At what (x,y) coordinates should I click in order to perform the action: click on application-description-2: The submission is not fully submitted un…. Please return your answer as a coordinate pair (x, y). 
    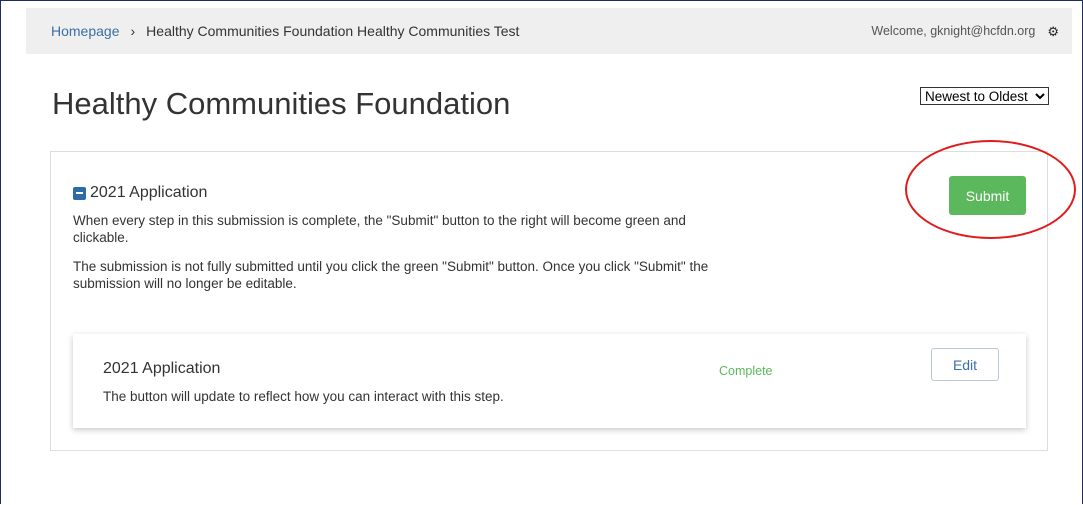
    Looking at the image, I should click on (391, 275).